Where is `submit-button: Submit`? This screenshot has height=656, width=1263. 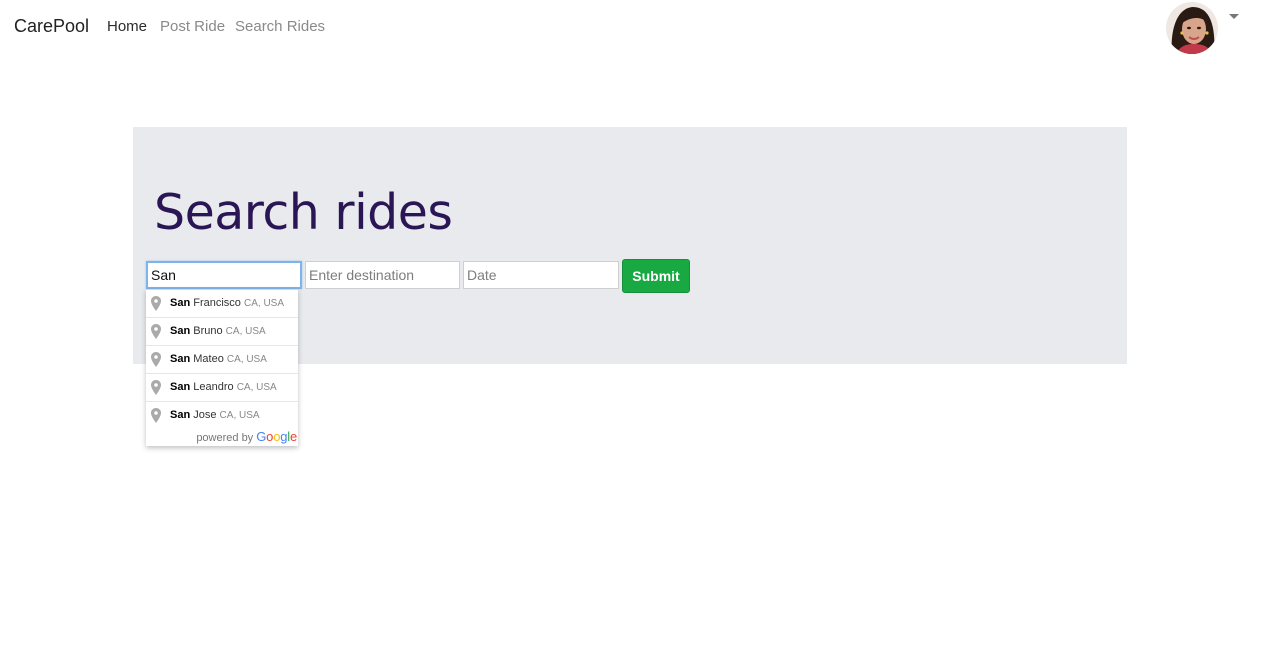 submit-button: Submit is located at coordinates (656, 276).